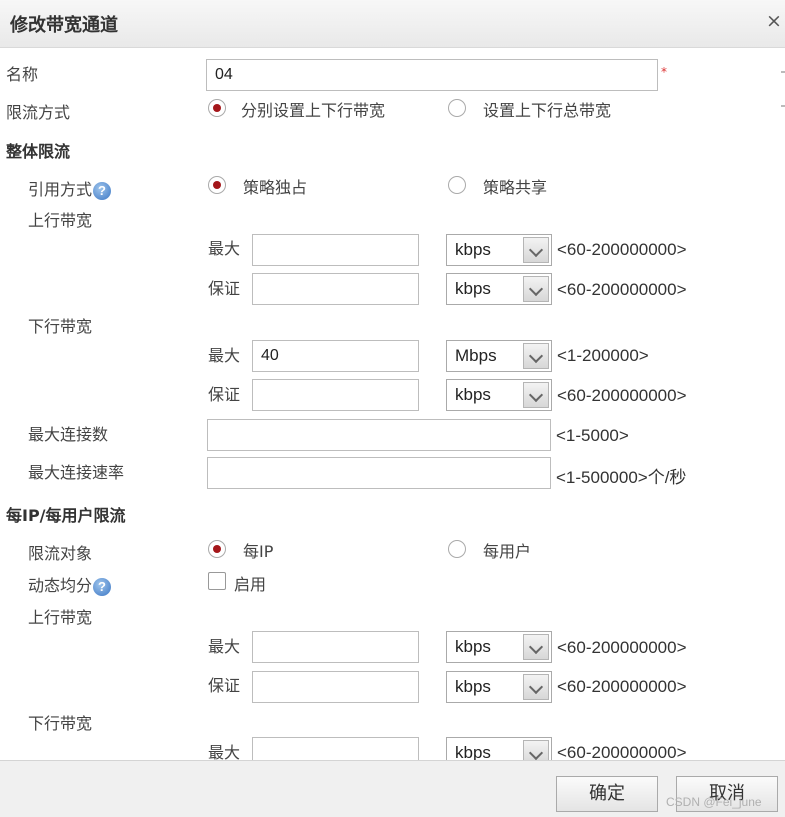  Describe the element at coordinates (622, 647) in the screenshot. I see `per-up-max-range: <60-200000000>` at that location.